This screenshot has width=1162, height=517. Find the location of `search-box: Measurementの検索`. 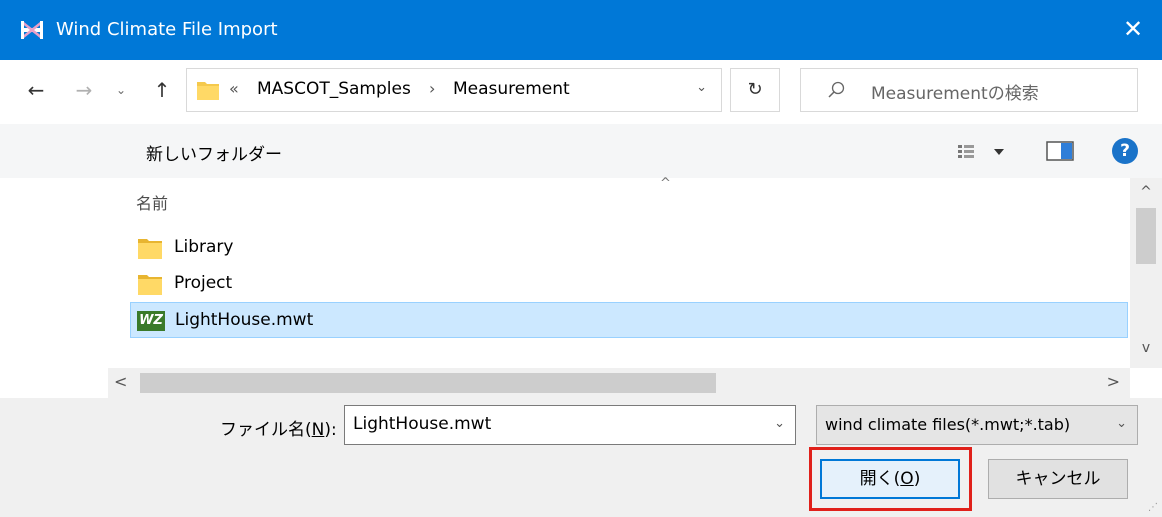

search-box: Measurementの検索 is located at coordinates (969, 90).